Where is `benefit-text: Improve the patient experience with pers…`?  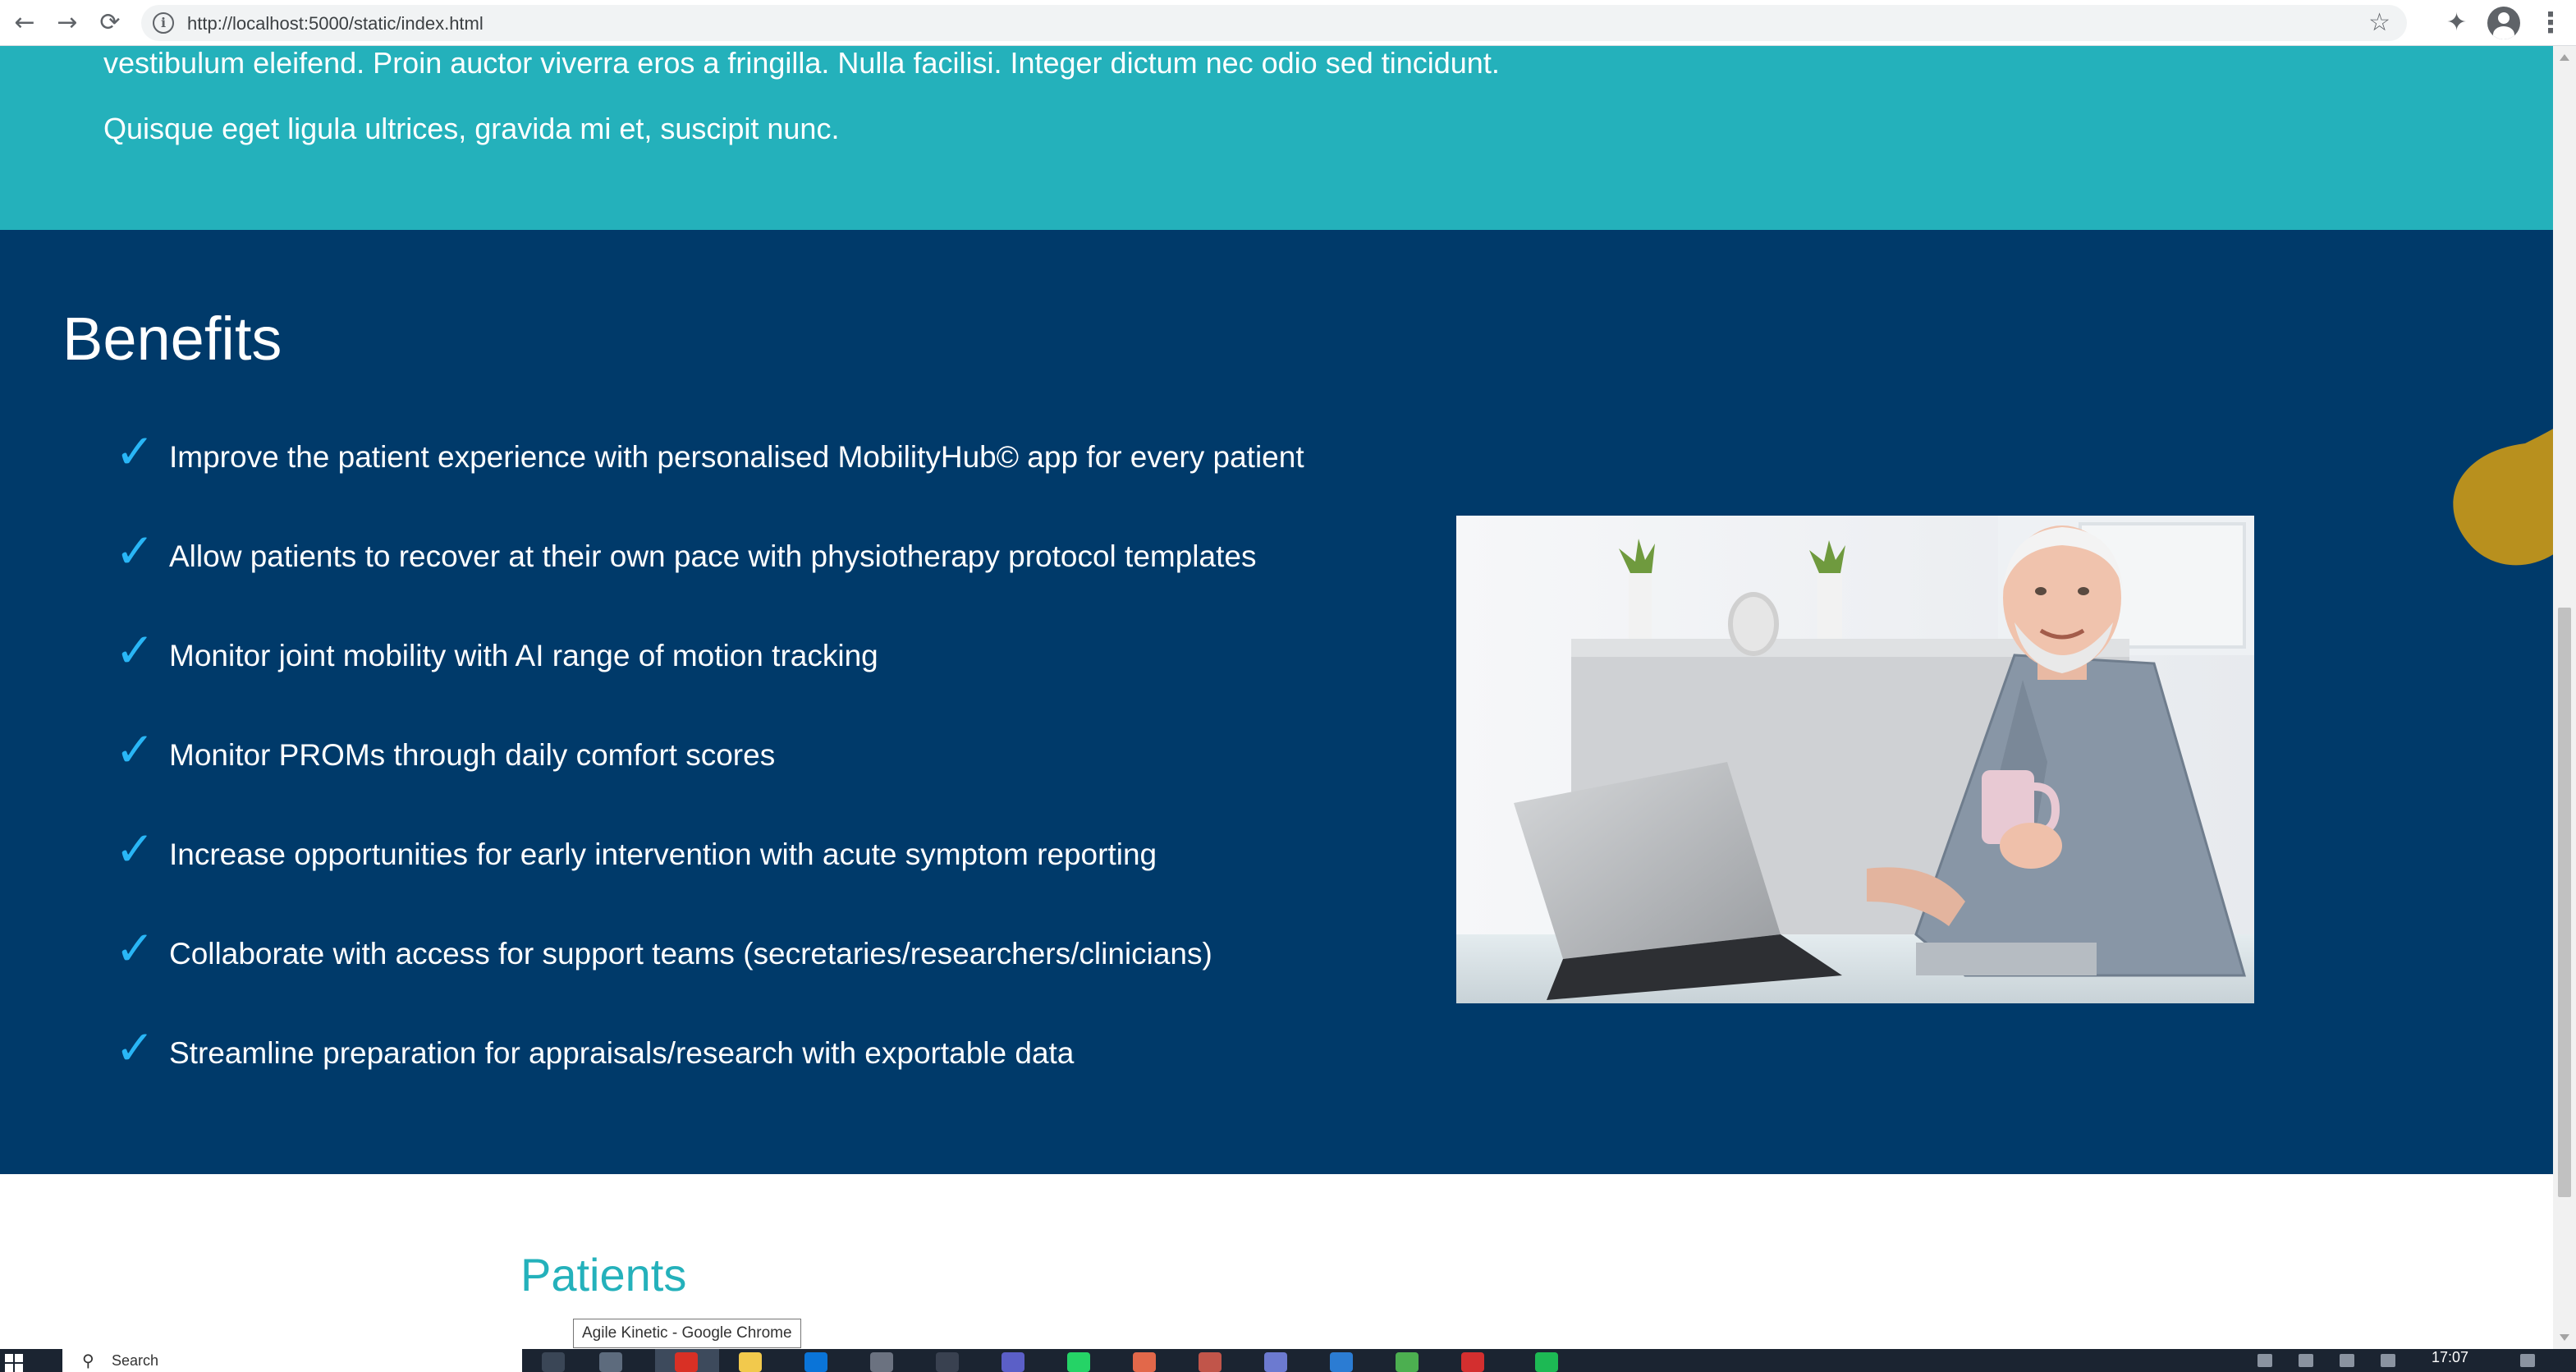
benefit-text: Improve the patient experience with pers… is located at coordinates (736, 457).